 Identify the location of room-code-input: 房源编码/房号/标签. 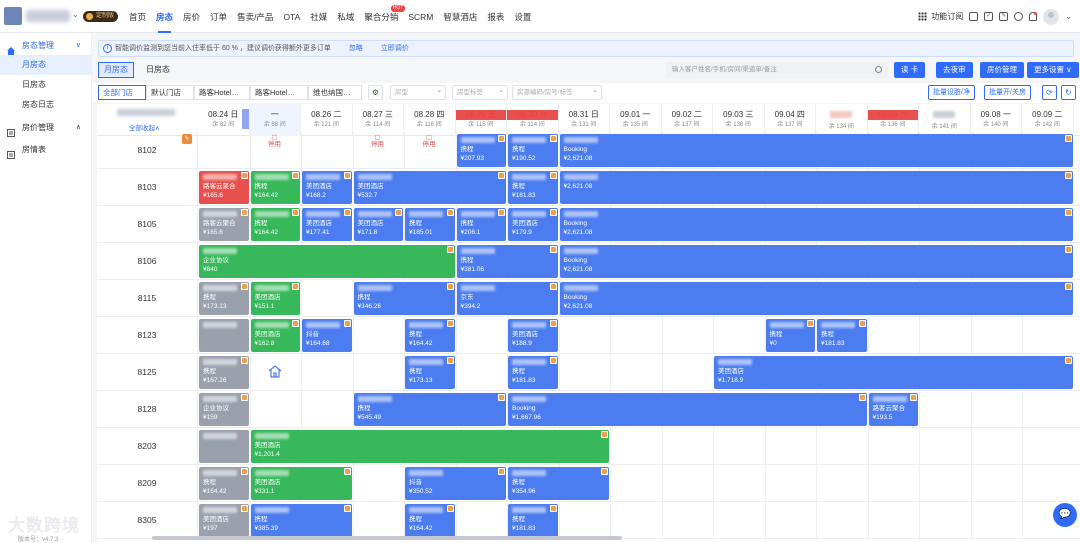
(557, 92).